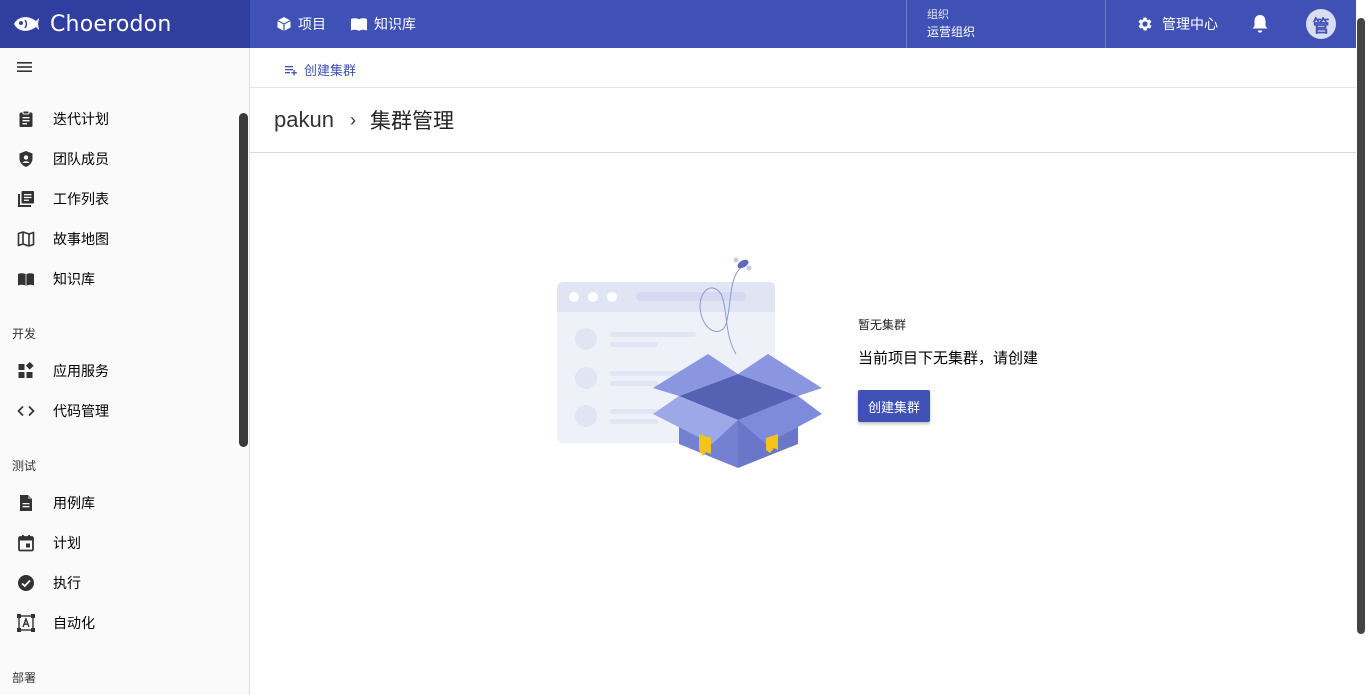 The height and width of the screenshot is (695, 1366). I want to click on create-cluster-toolbar-button: 创建集群, so click(320, 69).